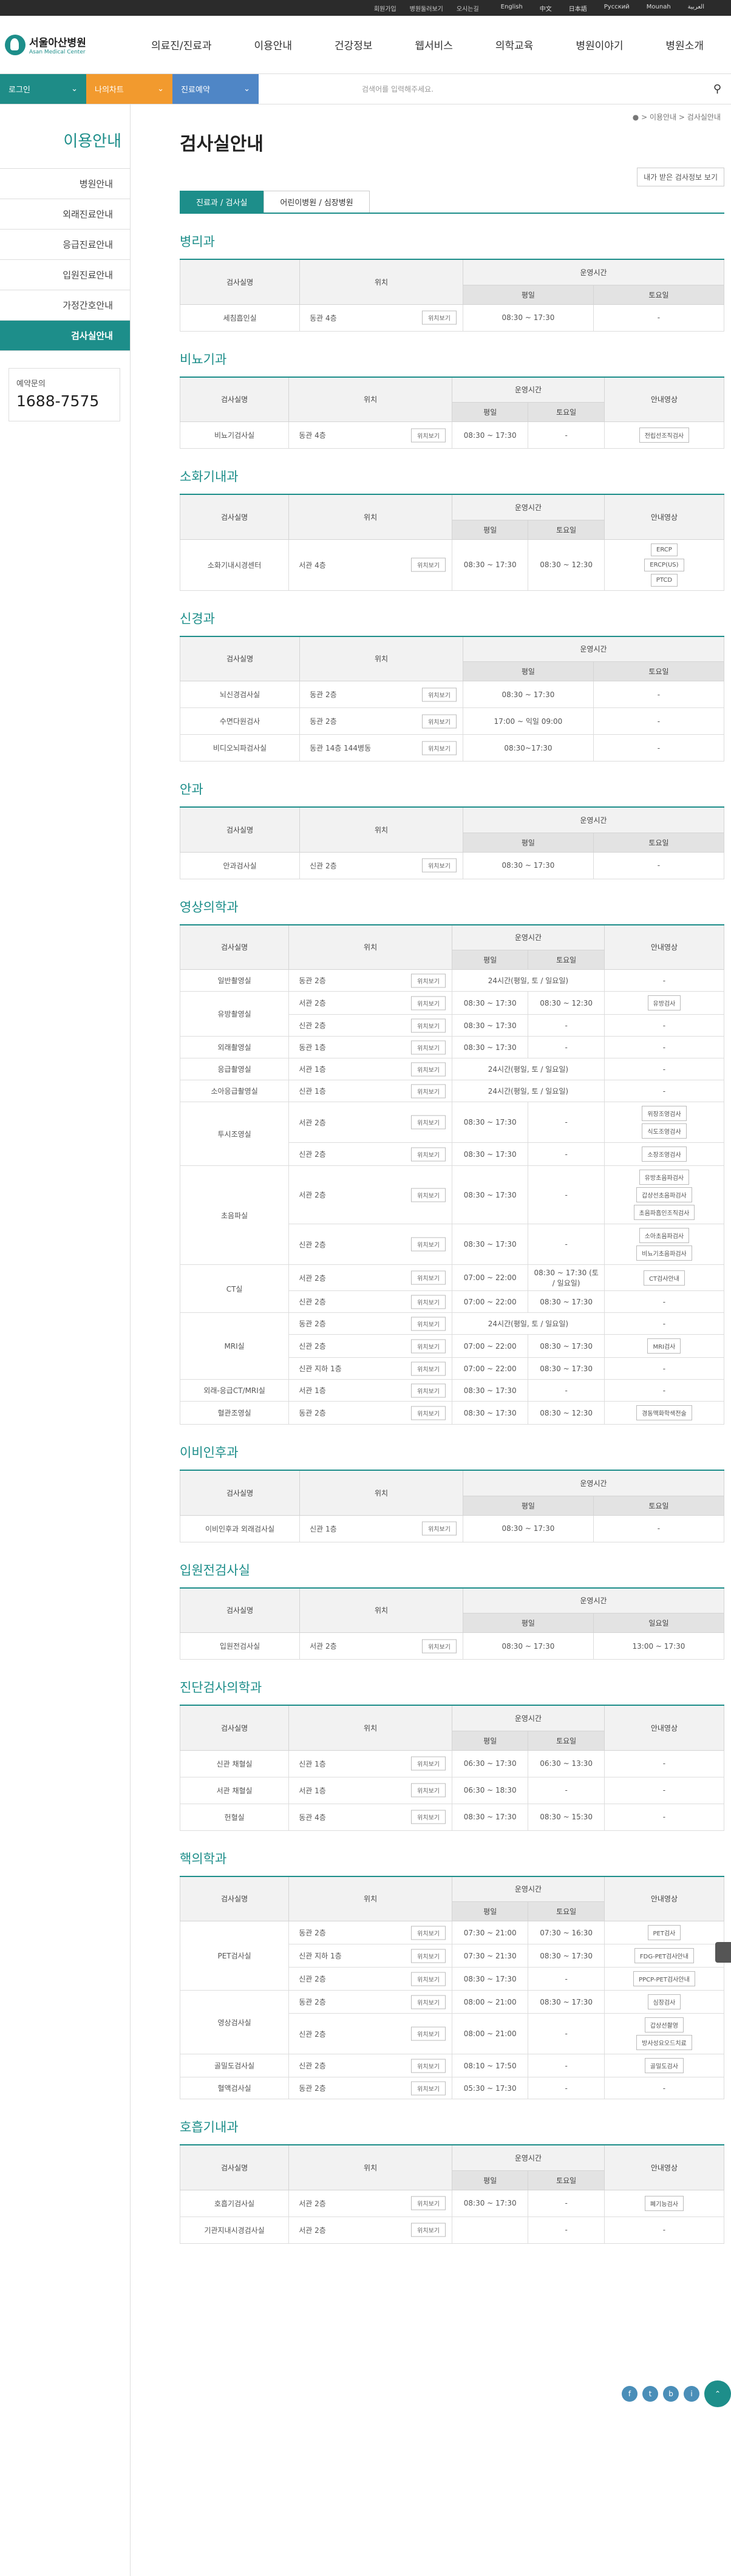 This screenshot has height=2576, width=731. I want to click on side-item-lab: 검사실안내, so click(65, 336).